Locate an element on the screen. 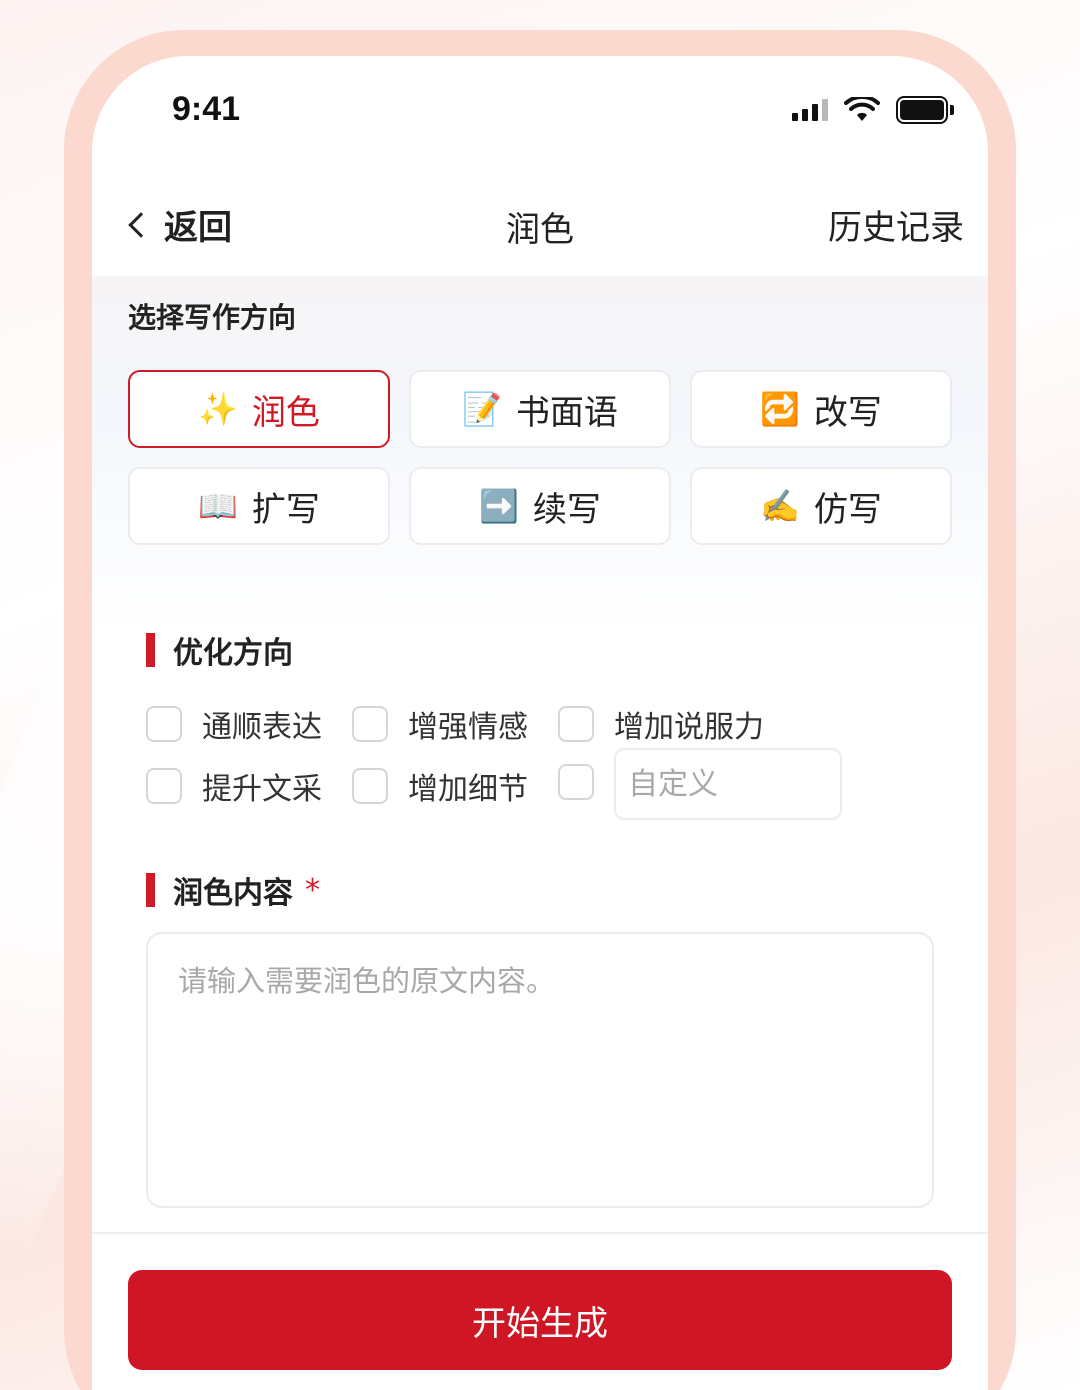 The width and height of the screenshot is (1080, 1390). option-emotion: 增强情感 is located at coordinates (440, 724).